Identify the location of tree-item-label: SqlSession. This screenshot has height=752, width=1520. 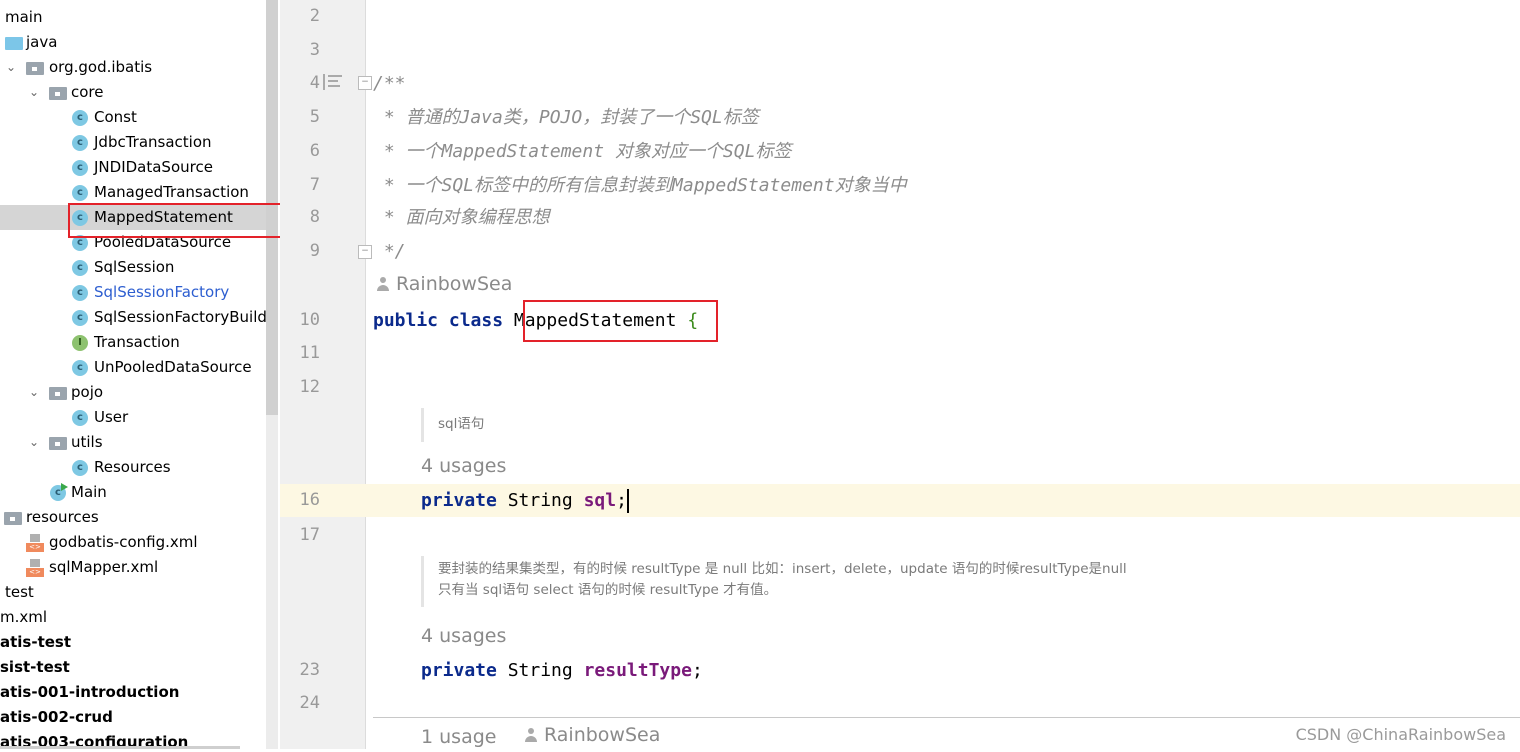
(134, 267).